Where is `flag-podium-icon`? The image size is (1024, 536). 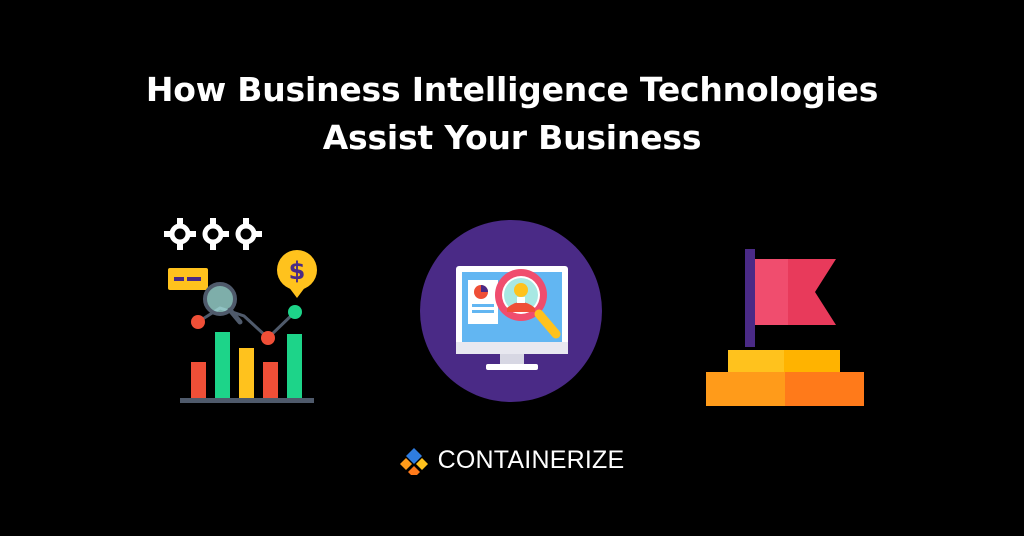 flag-podium-icon is located at coordinates (785, 327).